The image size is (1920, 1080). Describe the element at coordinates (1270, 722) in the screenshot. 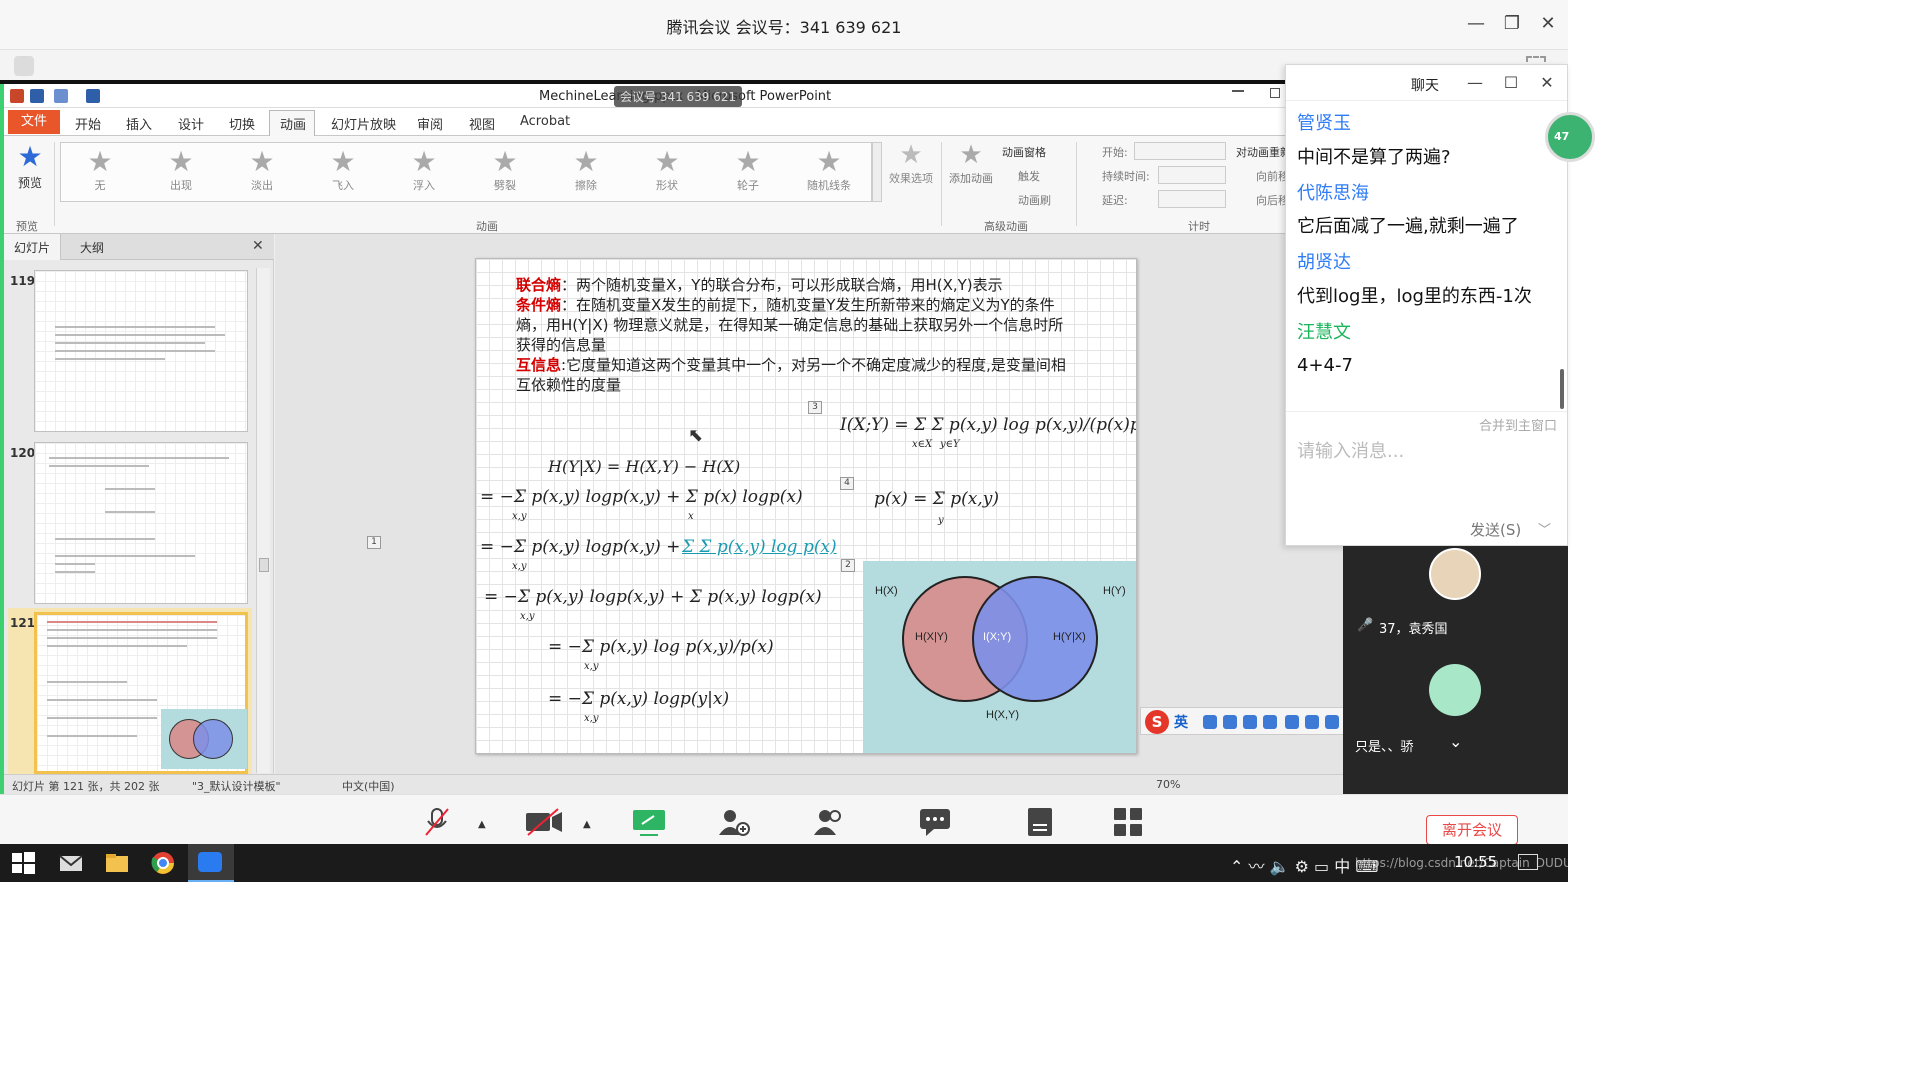

I see `keyboard-icon` at that location.